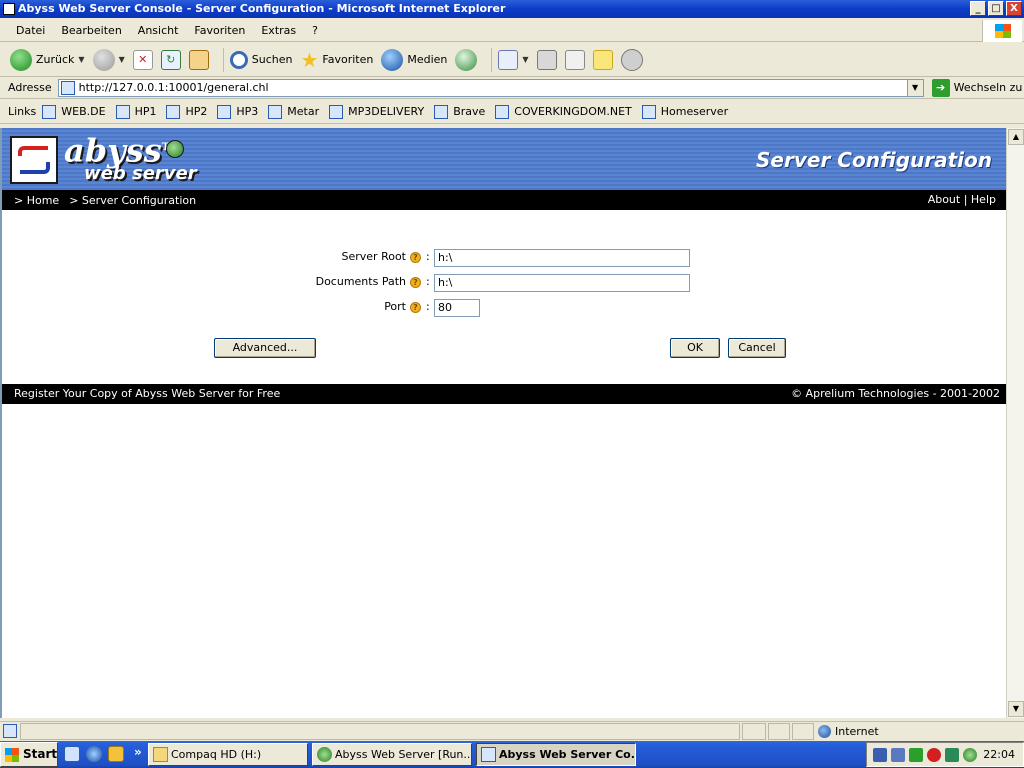  I want to click on port-input: 80, so click(457, 308).